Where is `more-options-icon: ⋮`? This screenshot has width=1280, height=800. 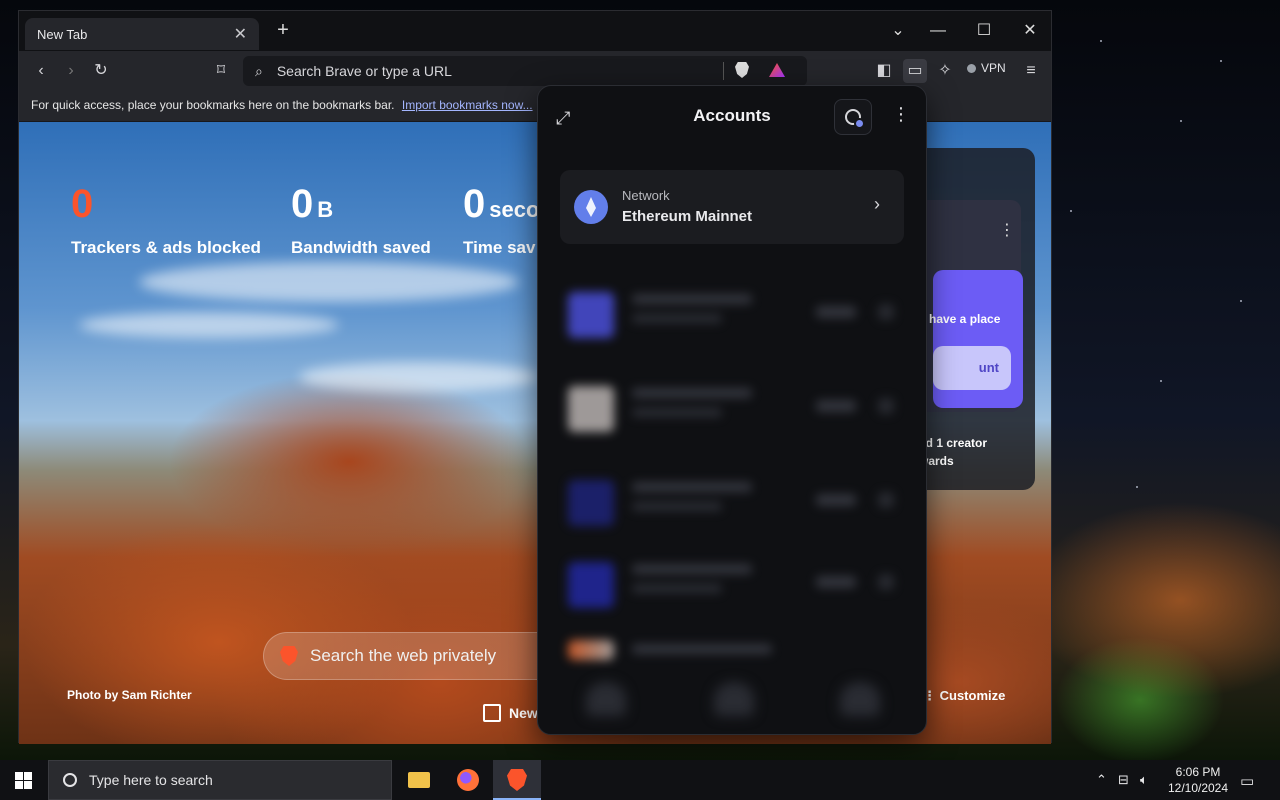 more-options-icon: ⋮ is located at coordinates (901, 114).